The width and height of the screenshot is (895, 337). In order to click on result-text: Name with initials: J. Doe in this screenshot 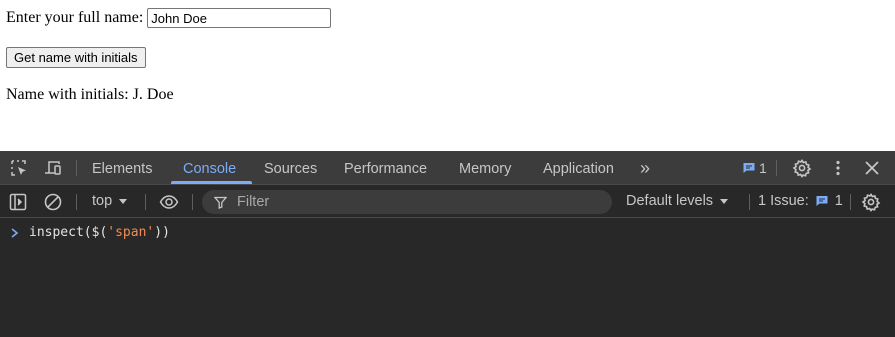, I will do `click(90, 95)`.